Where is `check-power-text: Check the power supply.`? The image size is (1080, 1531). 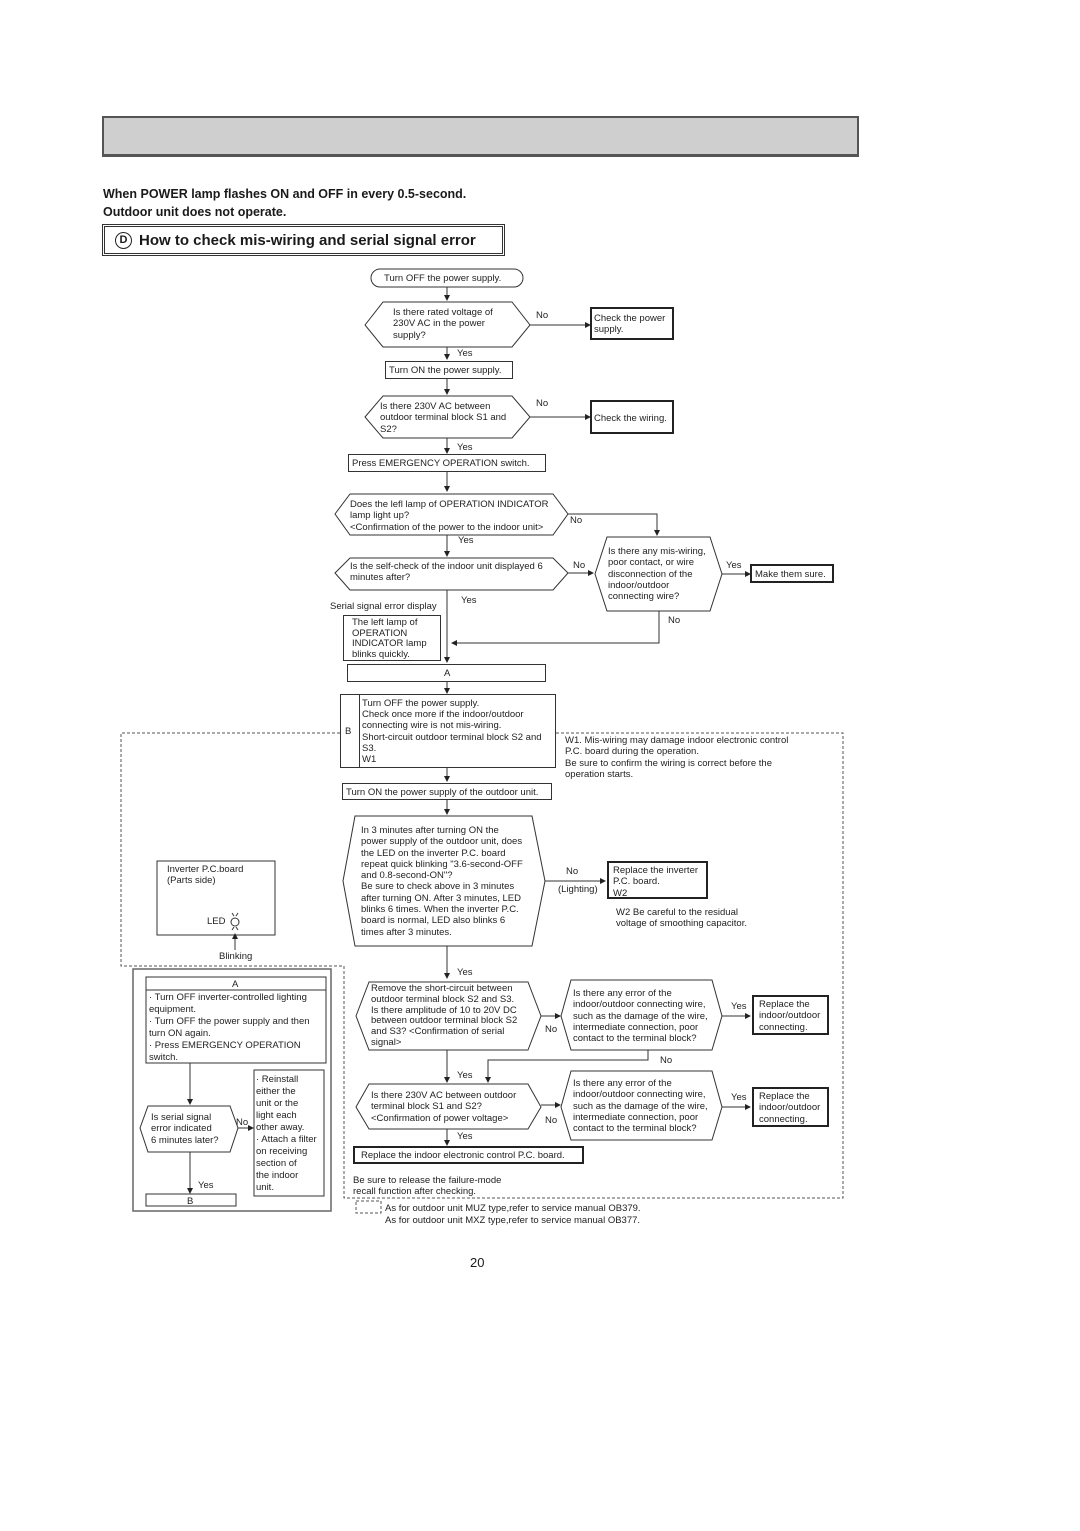
check-power-text: Check the power supply. is located at coordinates (630, 324).